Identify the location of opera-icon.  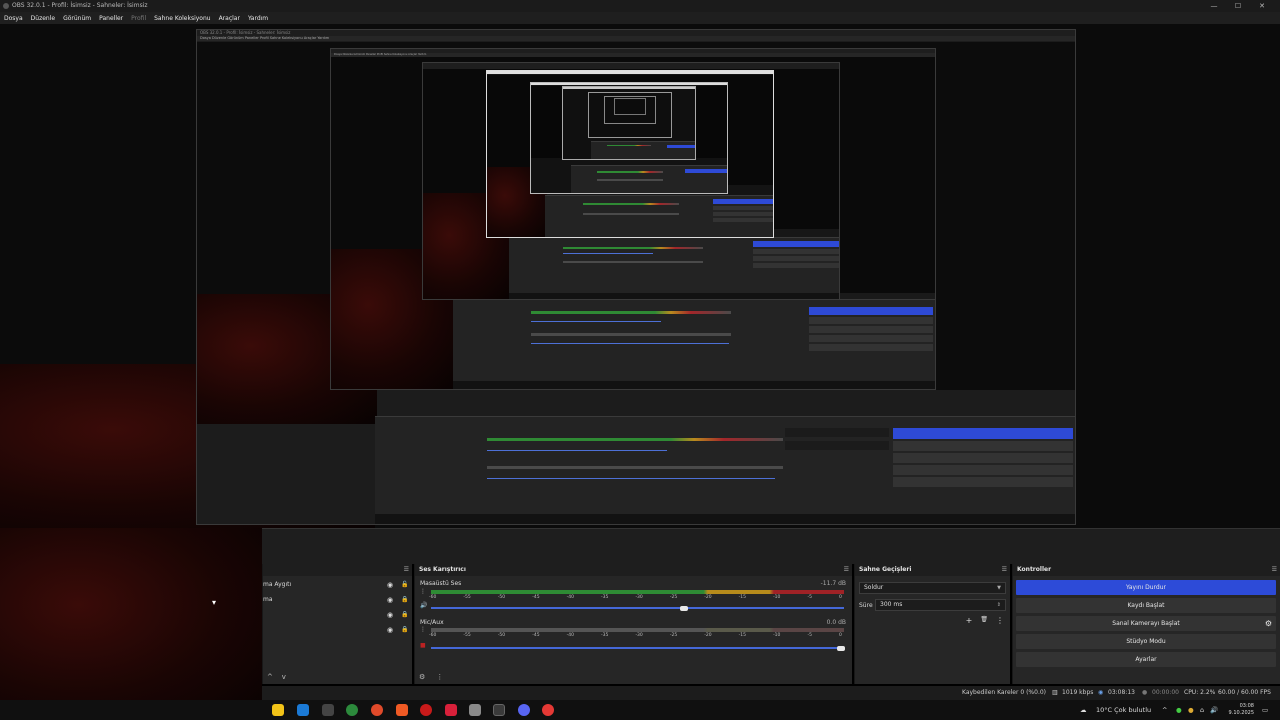
(426, 710).